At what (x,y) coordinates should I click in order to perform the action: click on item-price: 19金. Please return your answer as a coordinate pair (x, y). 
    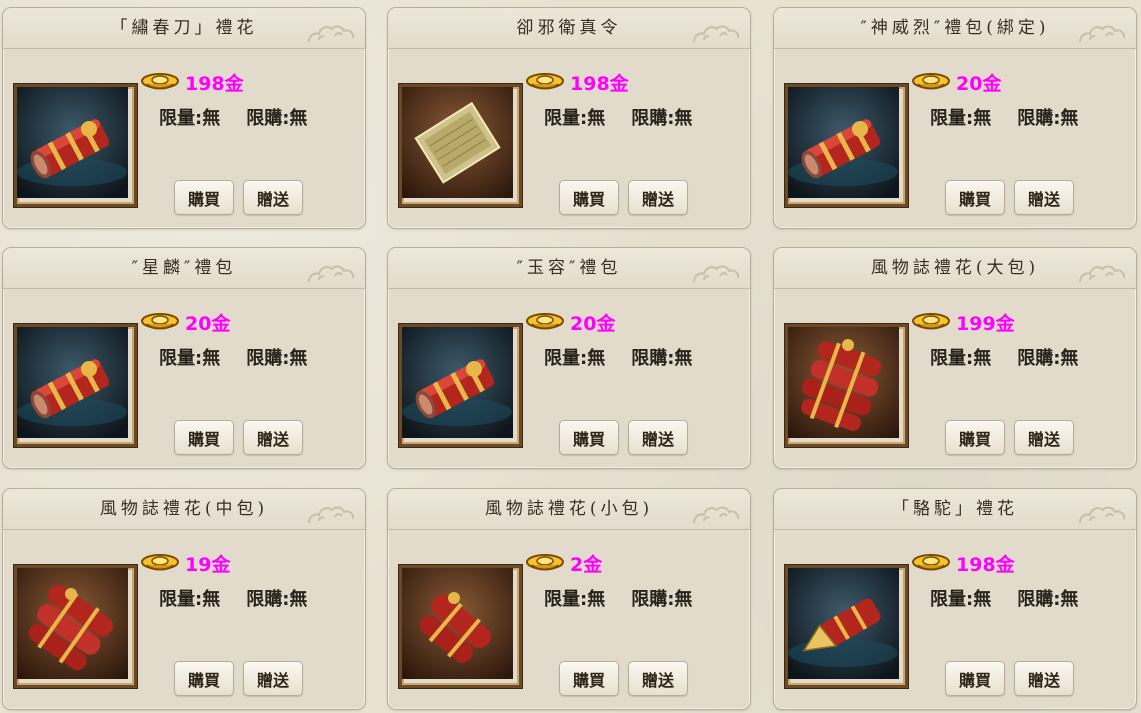
    Looking at the image, I should click on (208, 564).